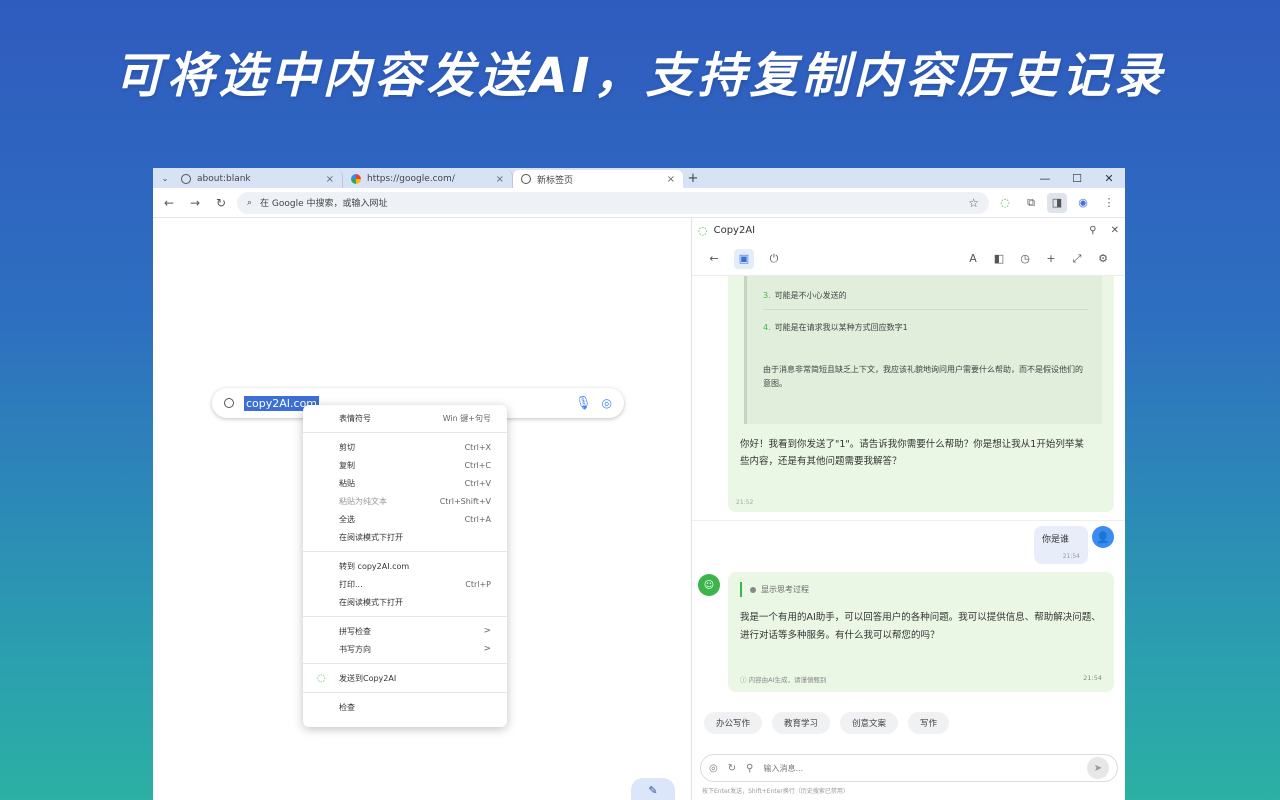 The height and width of the screenshot is (800, 1280). Describe the element at coordinates (405, 631) in the screenshot. I see `menu-item-spellcheck: 拼写检查 >` at that location.